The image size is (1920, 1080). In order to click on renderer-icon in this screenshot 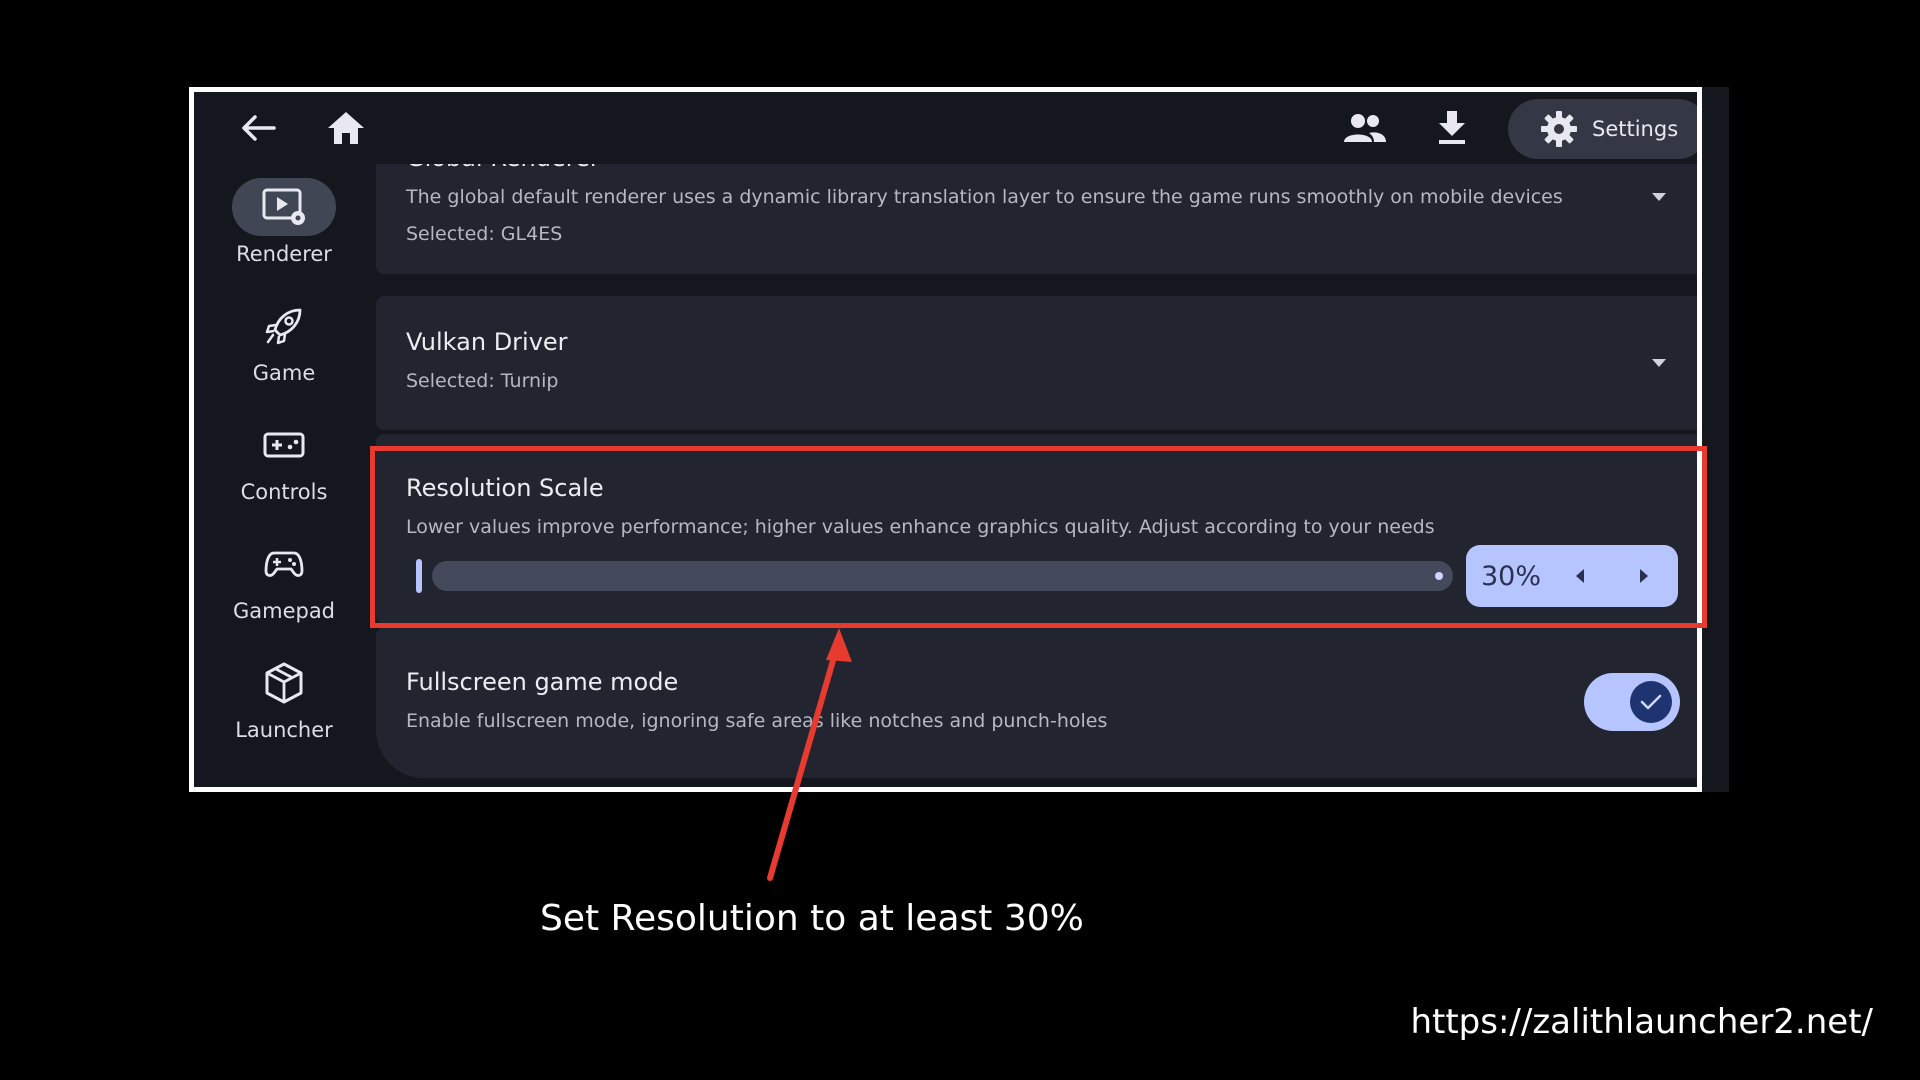, I will do `click(283, 206)`.